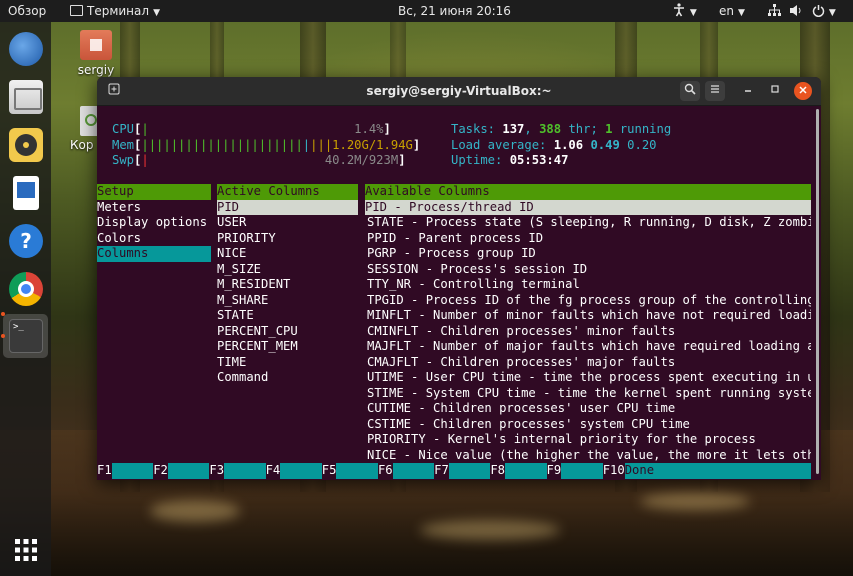 This screenshot has width=853, height=576. What do you see at coordinates (589, 239) in the screenshot?
I see `available-column-item: PPID - Parent process ID` at bounding box center [589, 239].